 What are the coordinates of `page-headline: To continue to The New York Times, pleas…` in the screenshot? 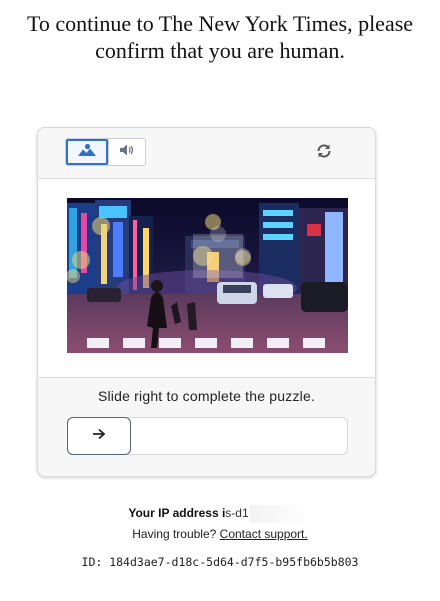 It's located at (220, 37).